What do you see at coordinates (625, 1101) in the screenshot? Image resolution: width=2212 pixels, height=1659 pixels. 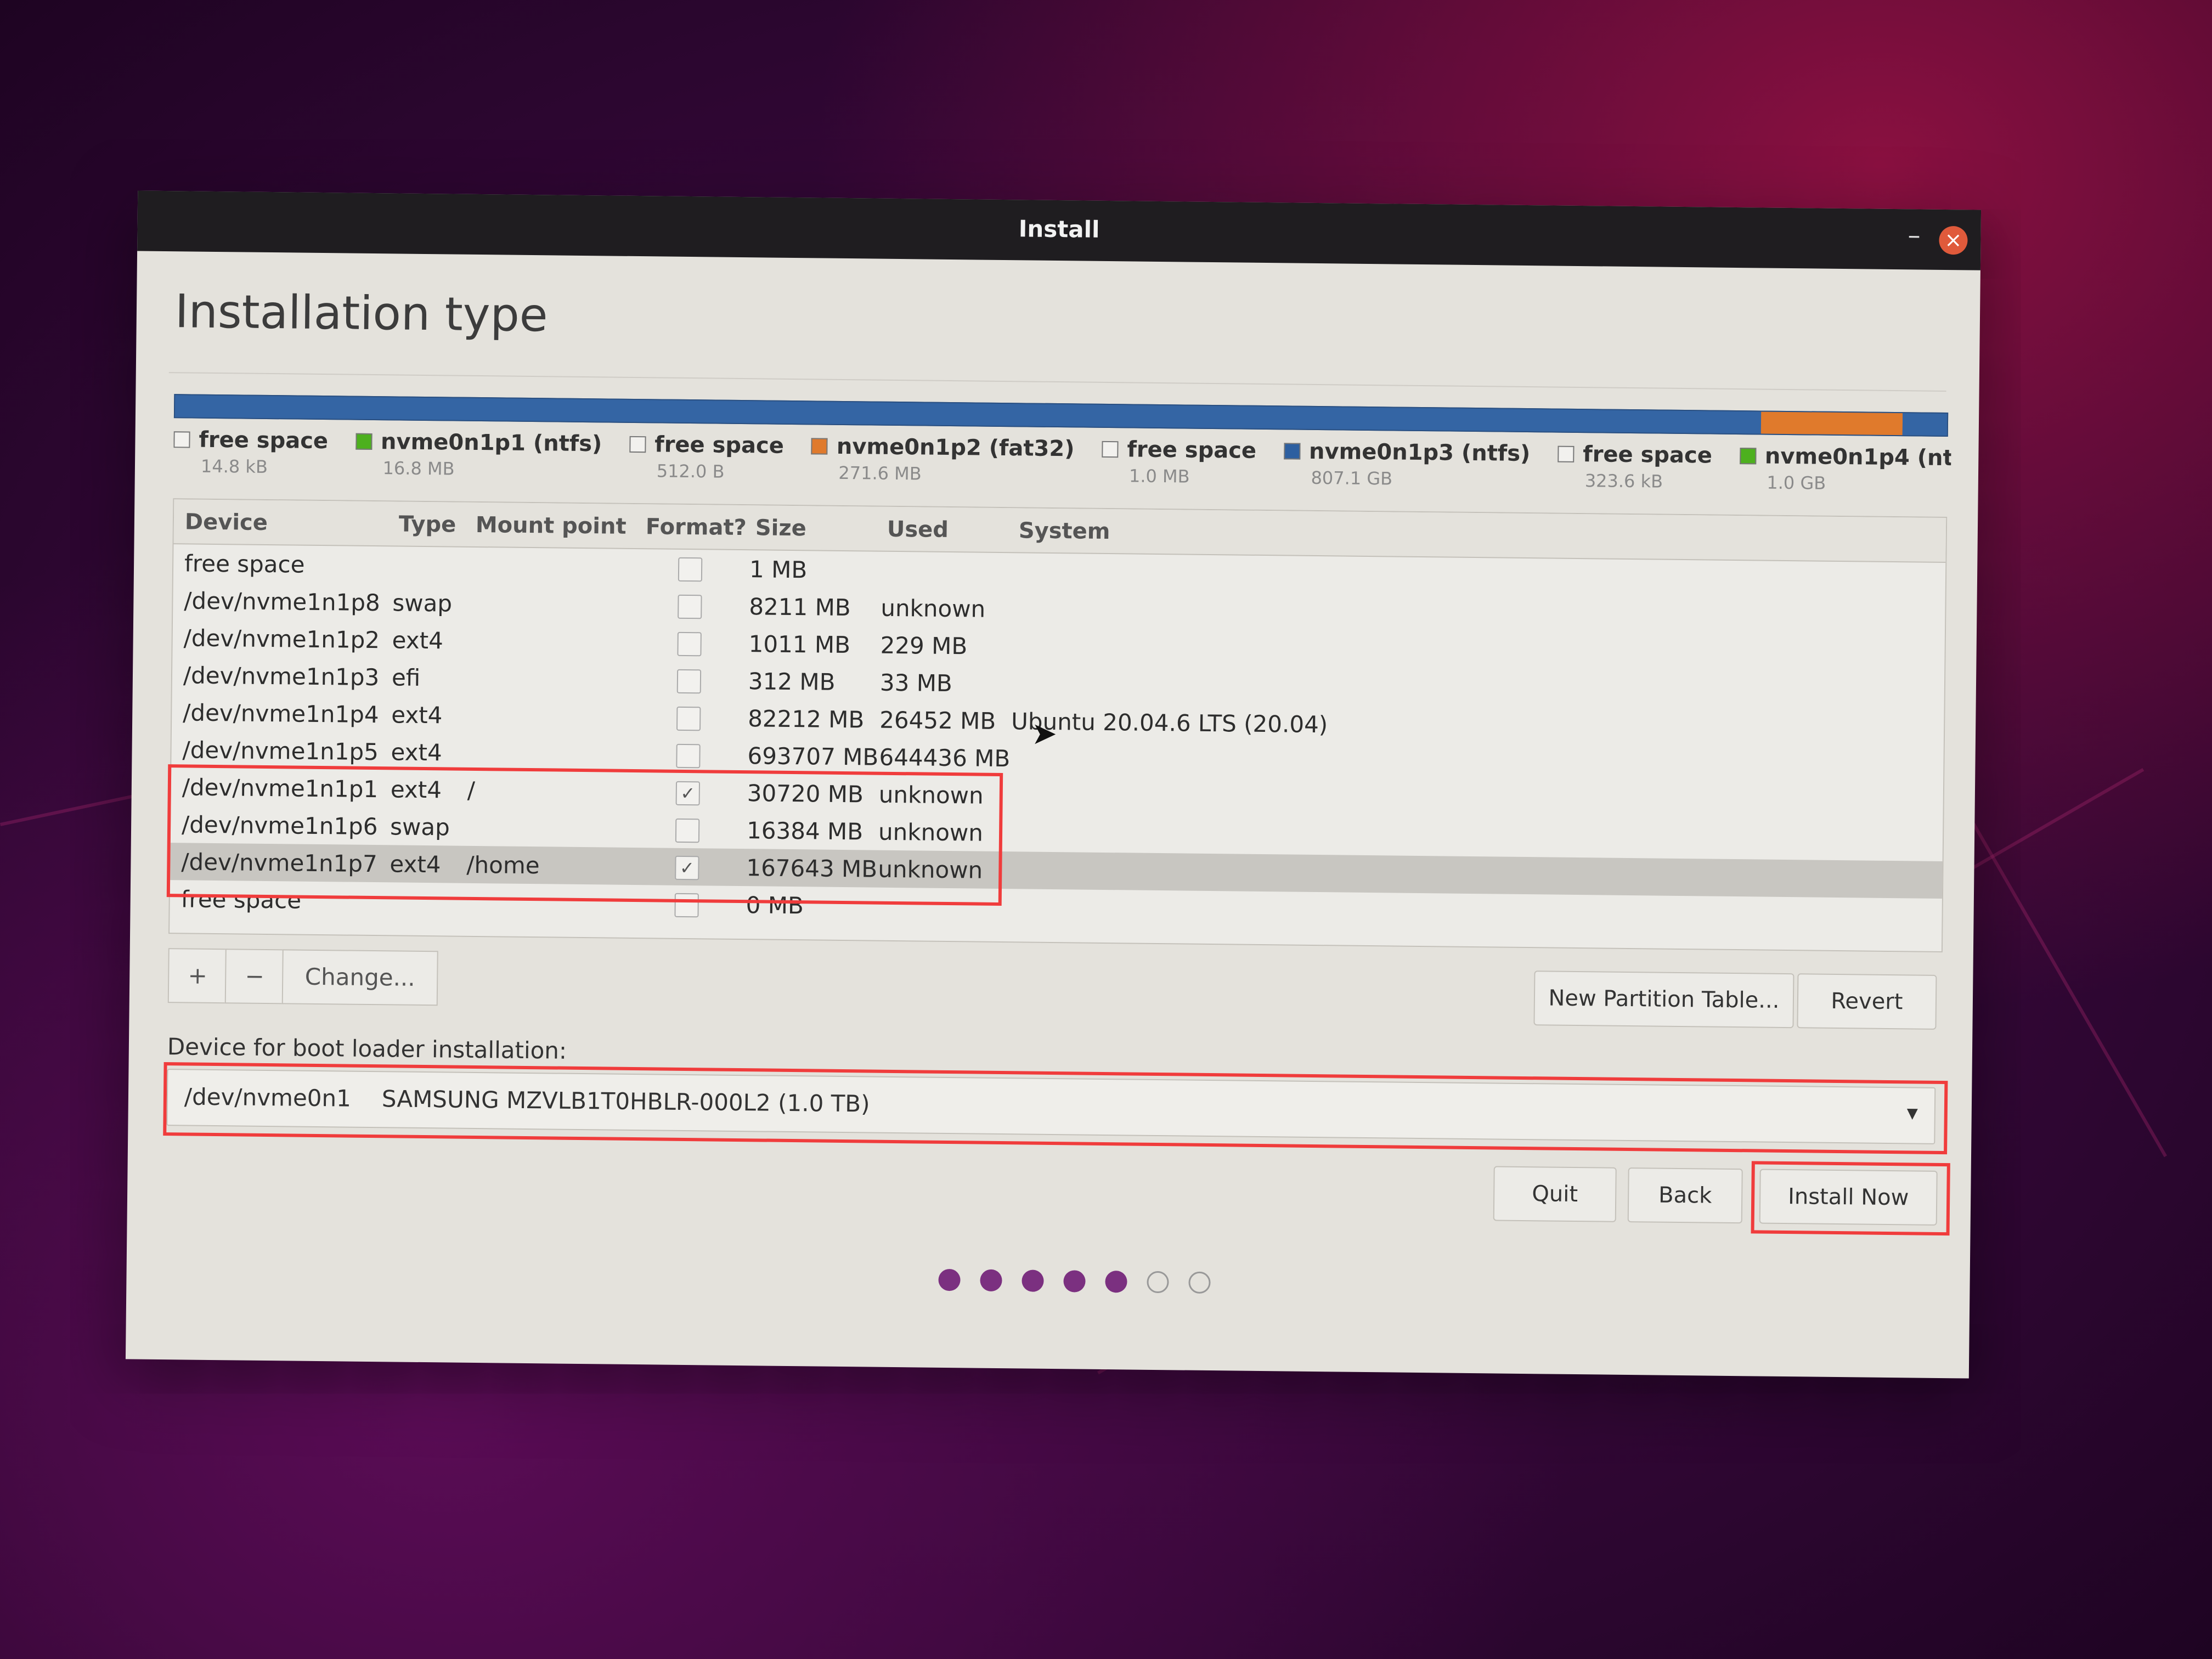 I see `bootloader-model: SAMSUNG MZVLB1T0HBLR-000L2 (1.0 TB)` at bounding box center [625, 1101].